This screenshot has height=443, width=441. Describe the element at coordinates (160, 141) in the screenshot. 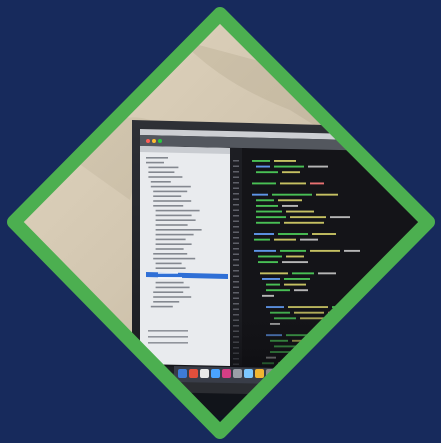

I see `zoom-icon` at that location.